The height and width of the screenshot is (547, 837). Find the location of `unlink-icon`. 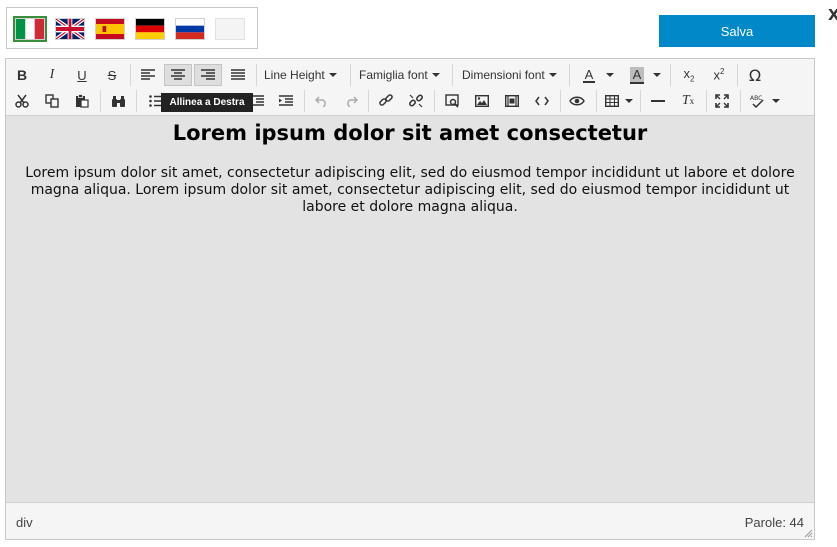

unlink-icon is located at coordinates (416, 101).